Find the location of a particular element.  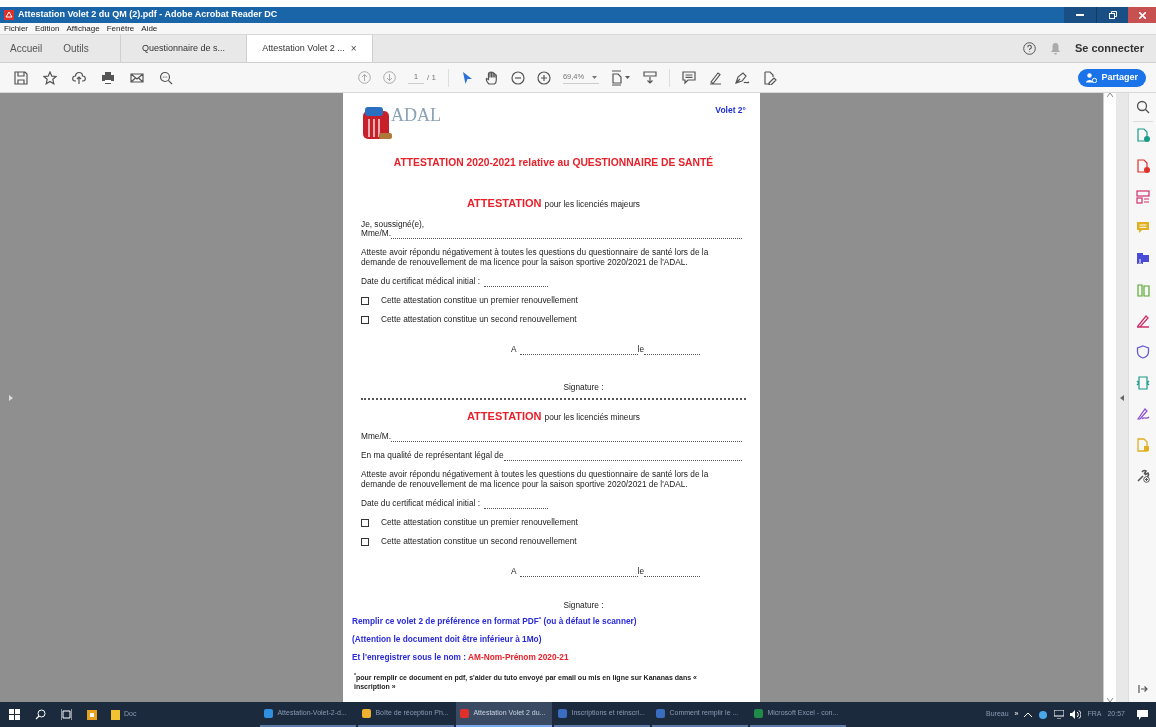

section-subheading: pour les licenciés majeurs is located at coordinates (592, 205).